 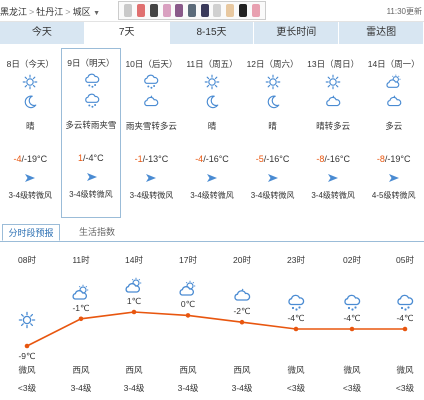 I want to click on tab-today: 今天, so click(x=42, y=33).